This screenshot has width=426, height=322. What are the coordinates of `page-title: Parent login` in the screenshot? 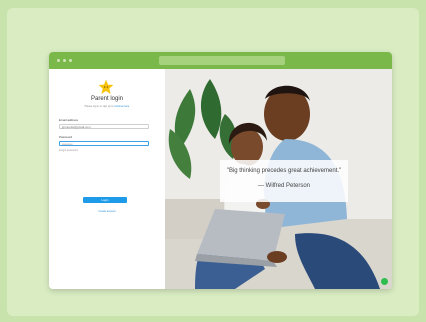 It's located at (107, 99).